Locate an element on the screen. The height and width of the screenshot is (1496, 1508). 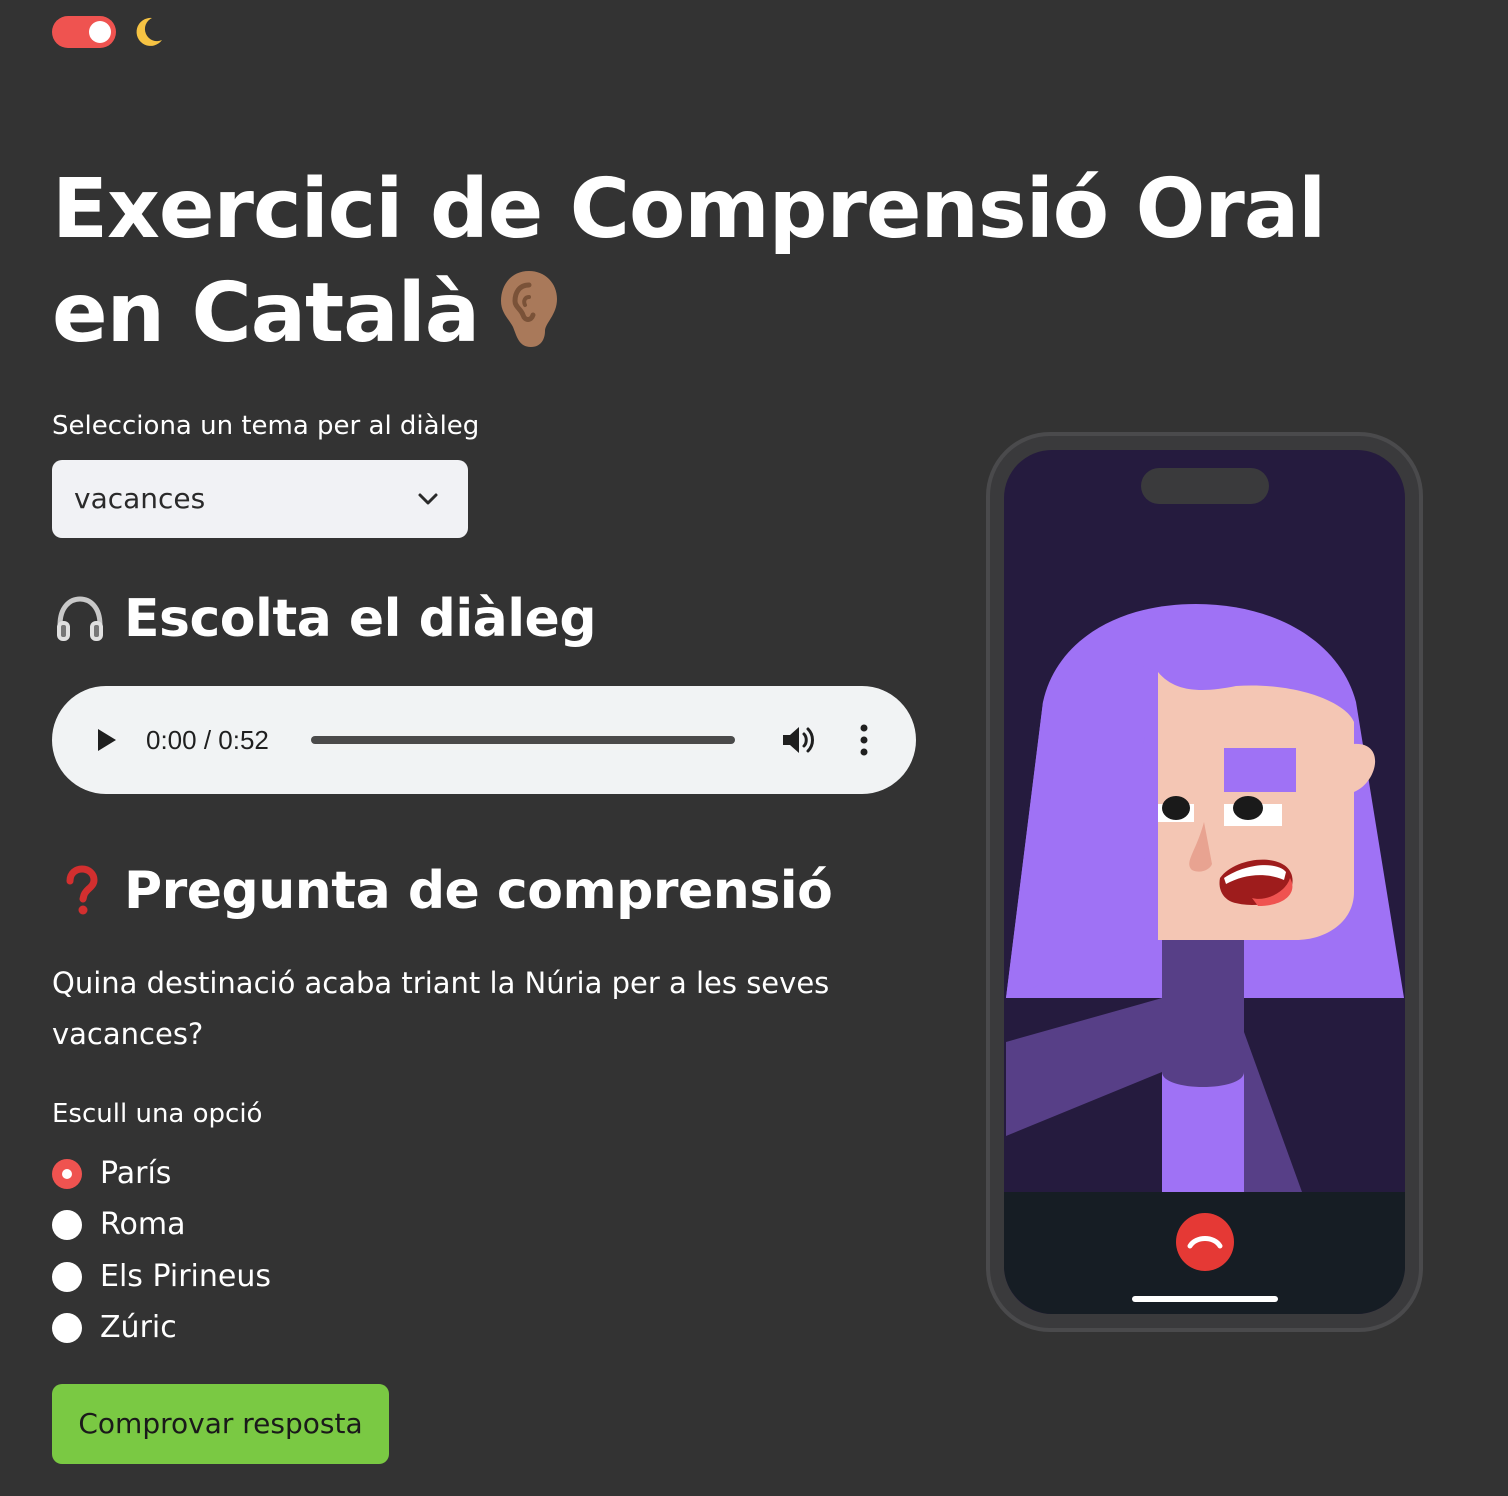
question-heading: Pregunta de comprensió is located at coordinates (442, 891).